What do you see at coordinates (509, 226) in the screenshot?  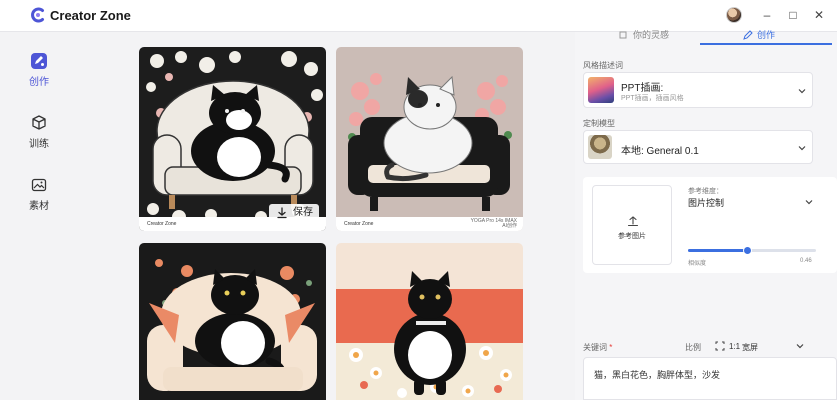 I see `footer-meta-tag: AI创作` at bounding box center [509, 226].